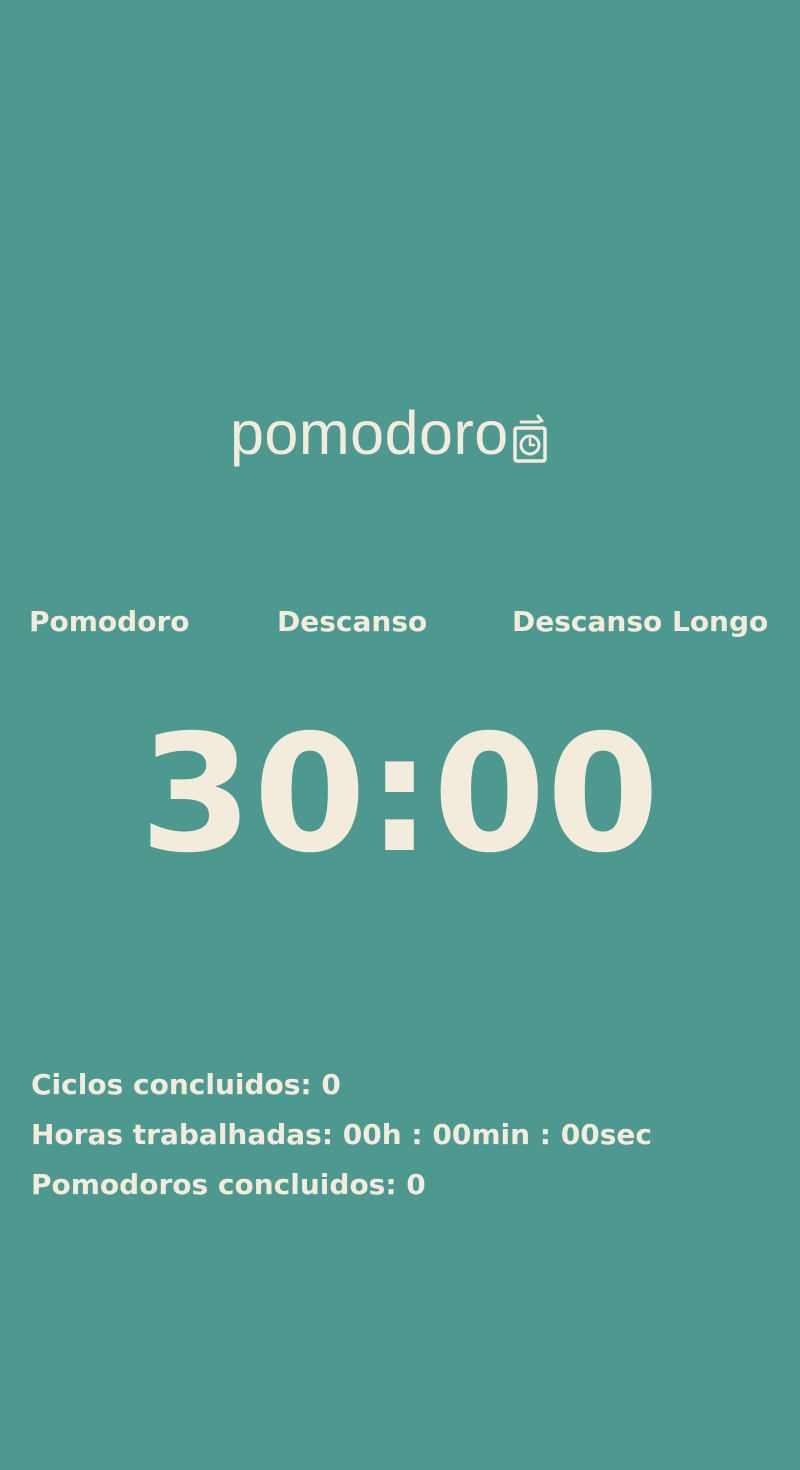 Image resolution: width=800 pixels, height=1470 pixels. I want to click on app-logo: pomodoro, so click(402, 431).